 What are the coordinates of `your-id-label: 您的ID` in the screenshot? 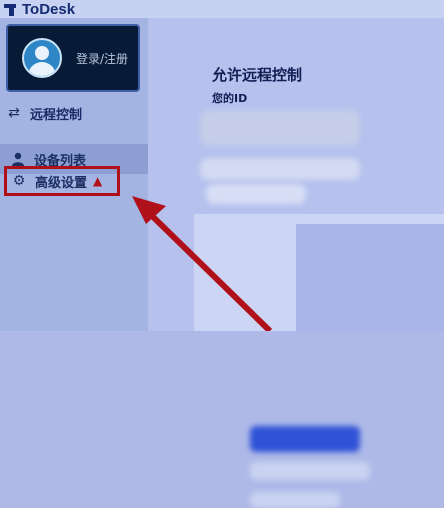 It's located at (230, 98).